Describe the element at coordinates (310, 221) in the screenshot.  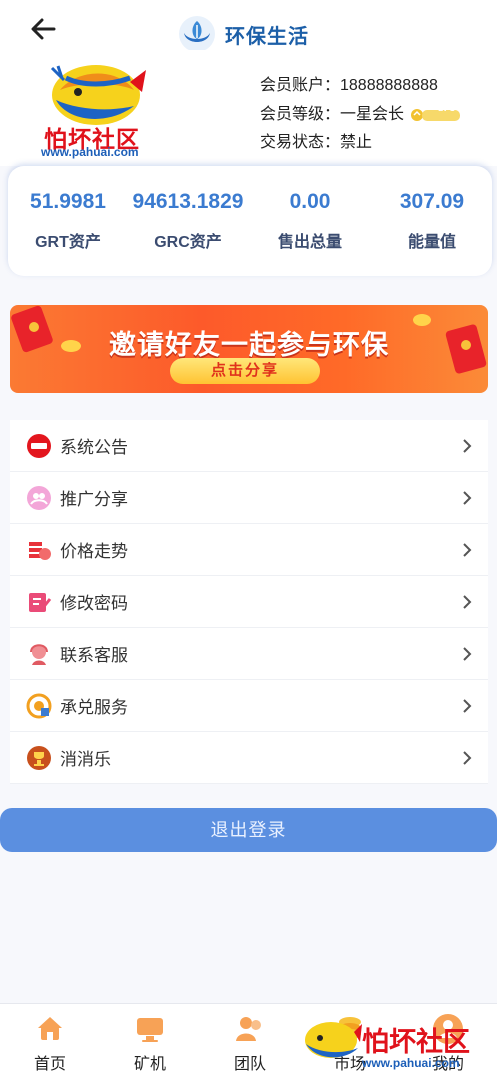
I see `stat-sold-total: 0.00 售出总量` at that location.